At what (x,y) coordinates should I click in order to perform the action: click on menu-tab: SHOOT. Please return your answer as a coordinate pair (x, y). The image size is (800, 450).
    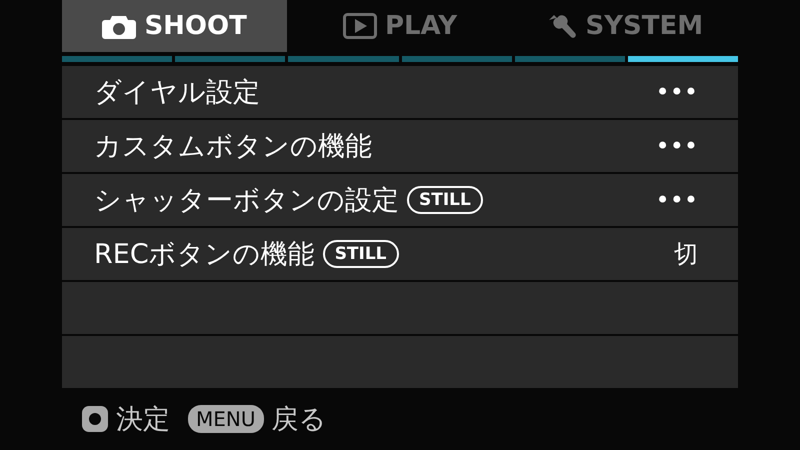
    Looking at the image, I should click on (175, 26).